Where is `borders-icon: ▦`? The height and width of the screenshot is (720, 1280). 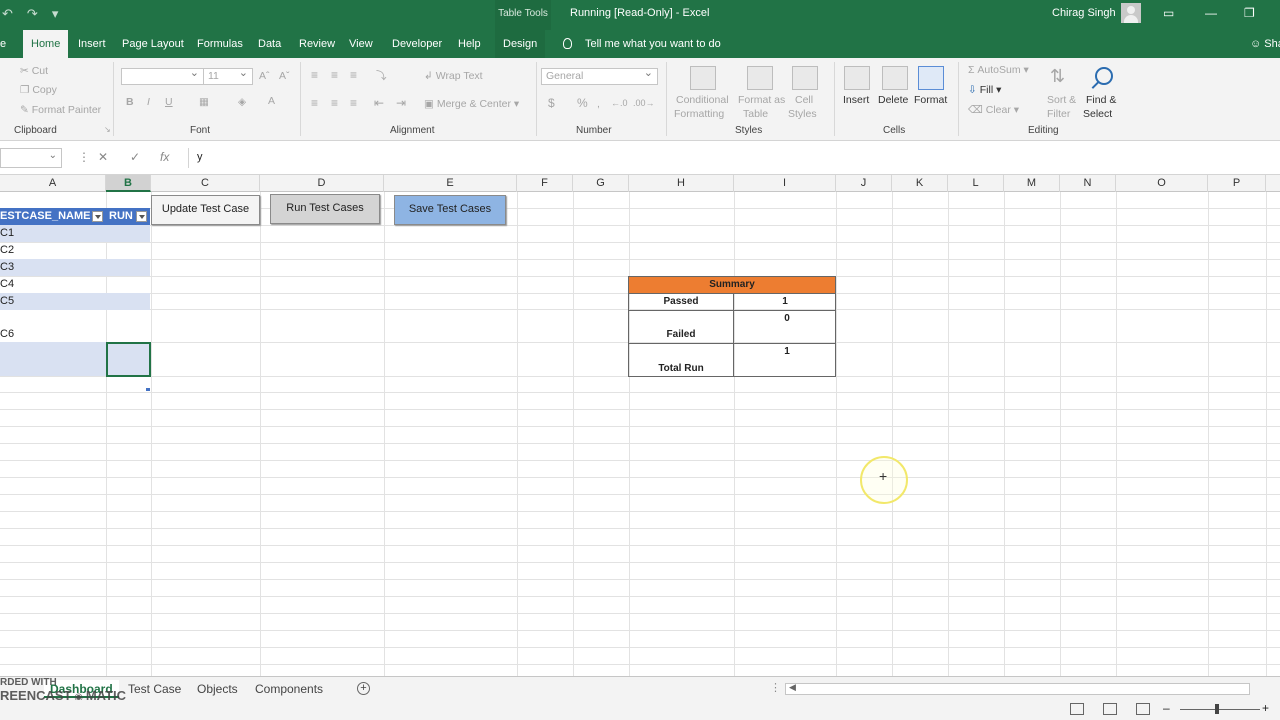 borders-icon: ▦ is located at coordinates (204, 102).